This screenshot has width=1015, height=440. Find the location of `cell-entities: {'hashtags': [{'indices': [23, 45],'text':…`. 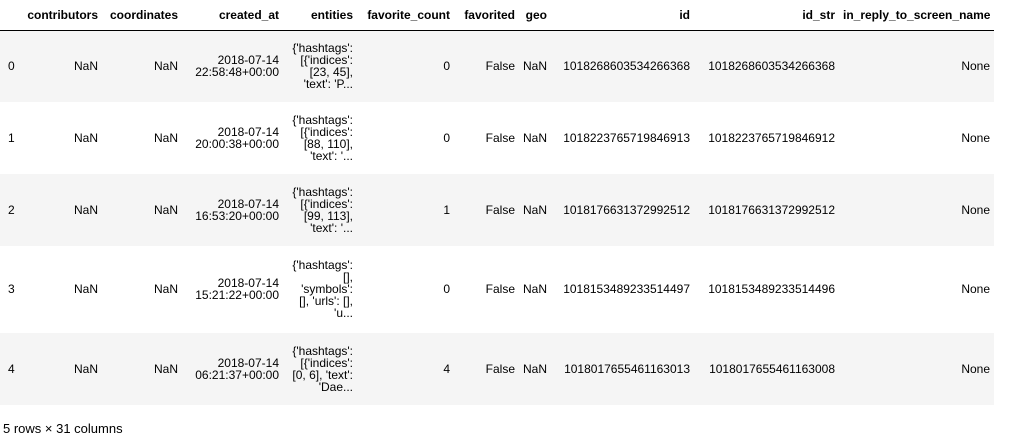

cell-entities: {'hashtags': [{'indices': [23, 45],'text':… is located at coordinates (320, 66).